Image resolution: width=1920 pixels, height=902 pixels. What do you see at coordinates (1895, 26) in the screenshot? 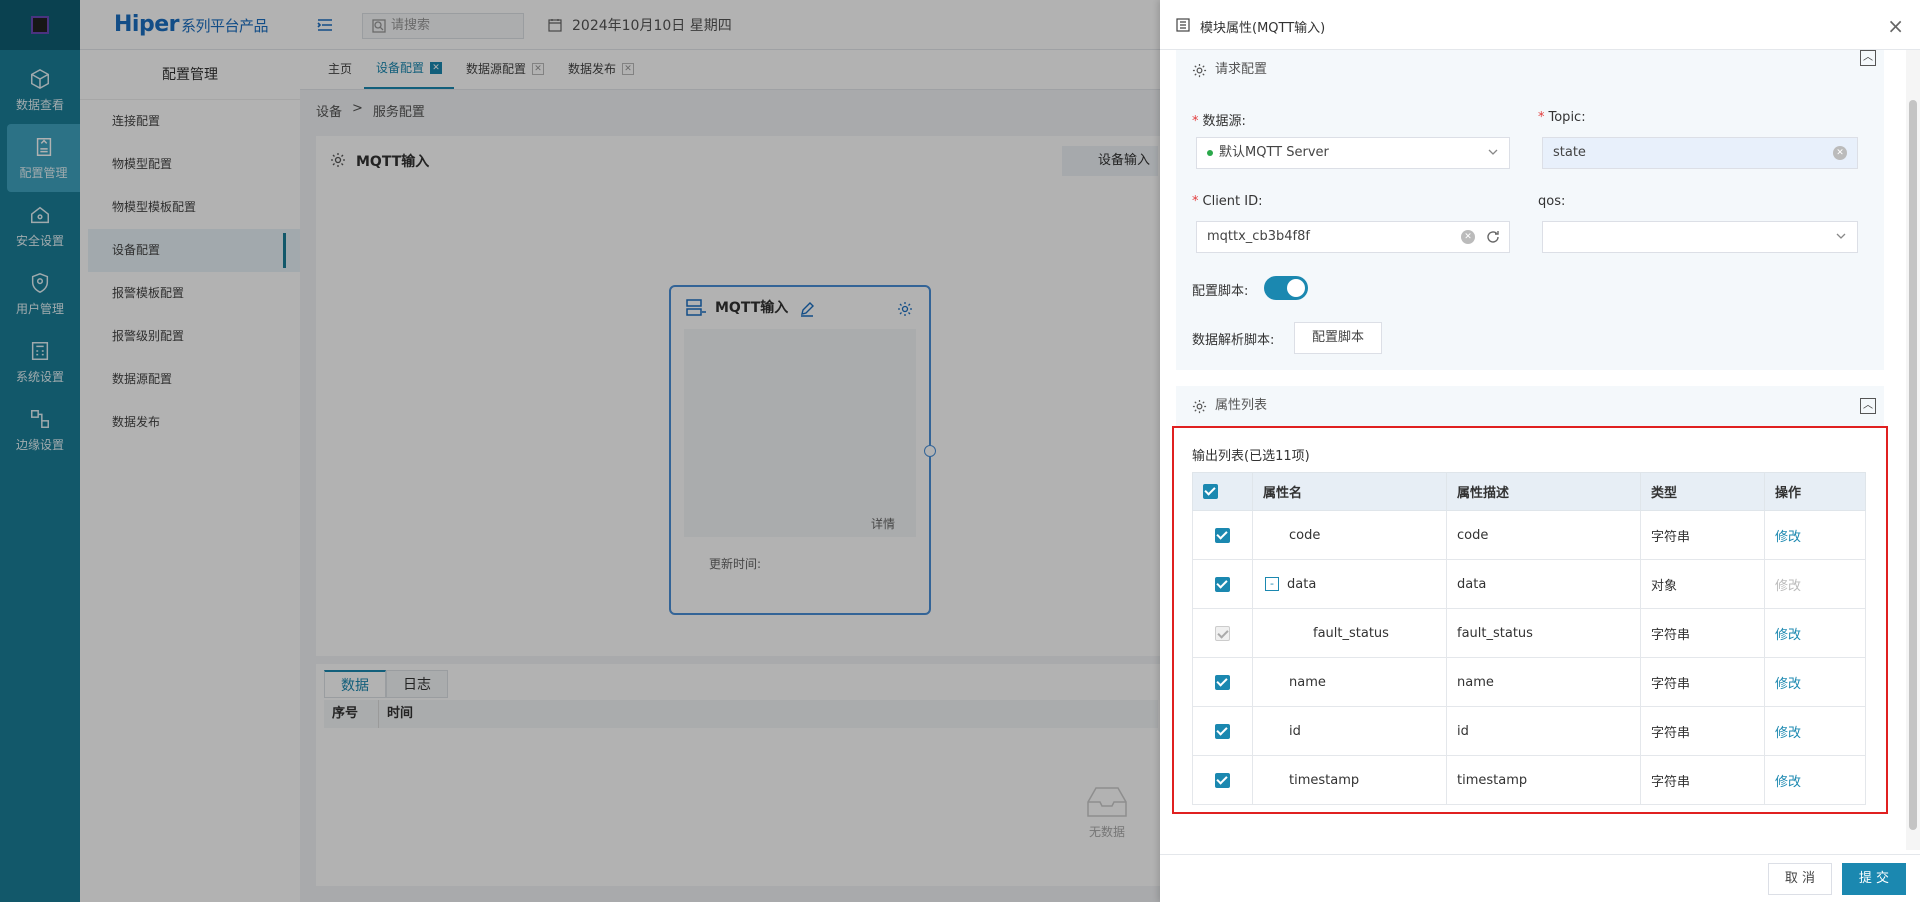
I see `close-button: ×` at bounding box center [1895, 26].